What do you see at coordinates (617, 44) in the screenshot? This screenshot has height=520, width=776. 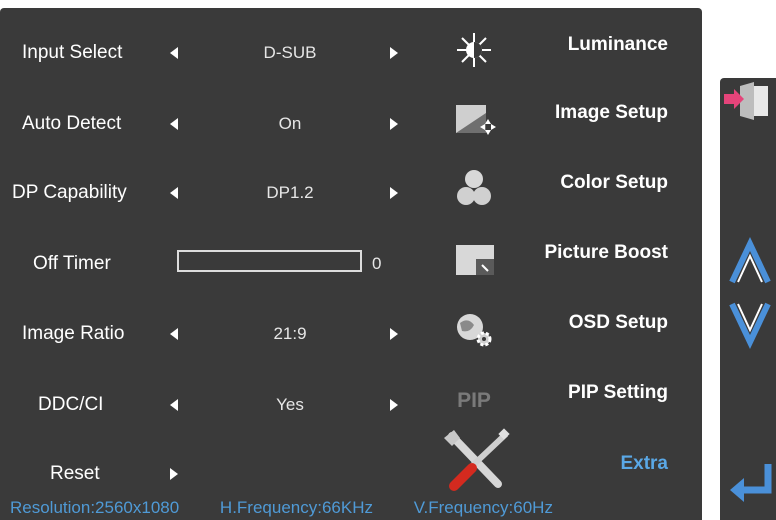 I see `menu-label: Luminance` at bounding box center [617, 44].